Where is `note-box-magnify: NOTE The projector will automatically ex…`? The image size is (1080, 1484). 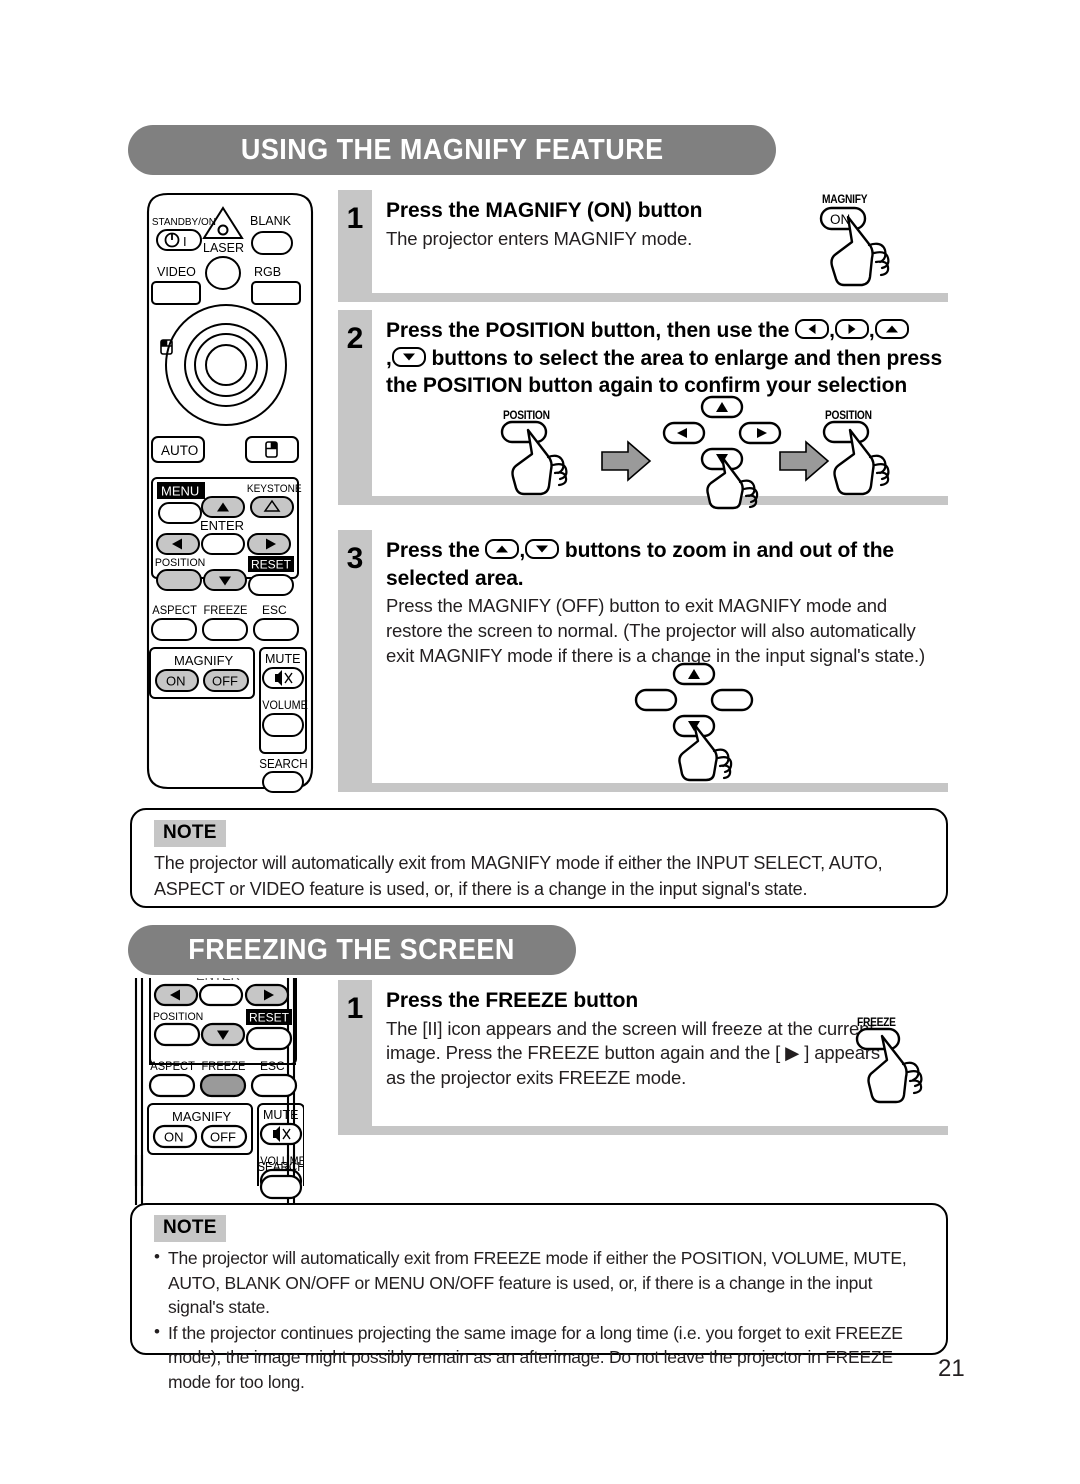 note-box-magnify: NOTE The projector will automatically ex… is located at coordinates (539, 858).